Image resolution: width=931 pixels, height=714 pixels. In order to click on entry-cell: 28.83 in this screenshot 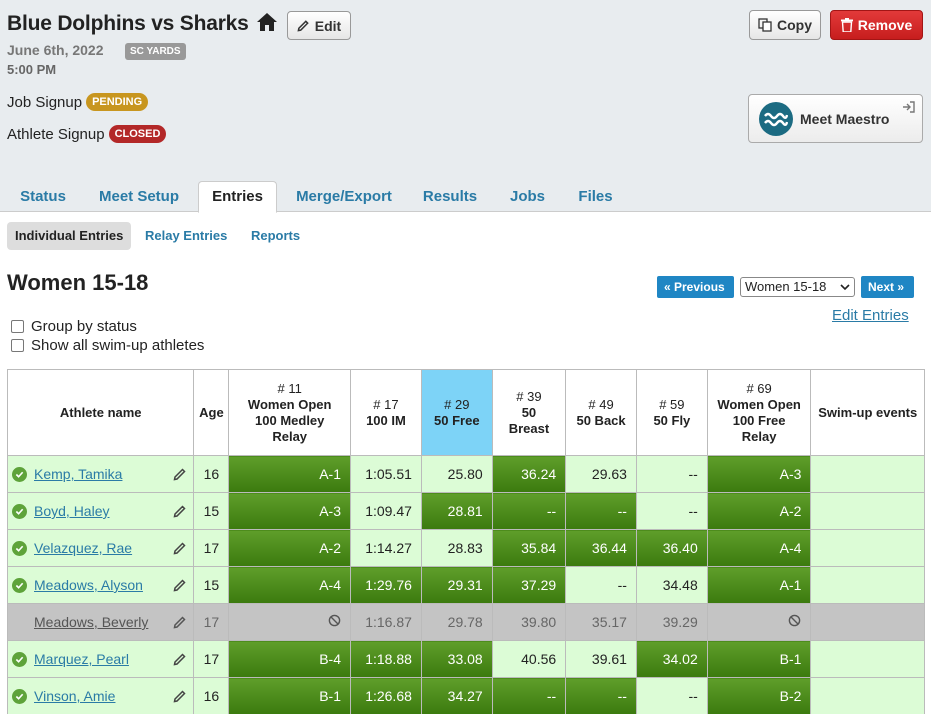, I will do `click(456, 548)`.